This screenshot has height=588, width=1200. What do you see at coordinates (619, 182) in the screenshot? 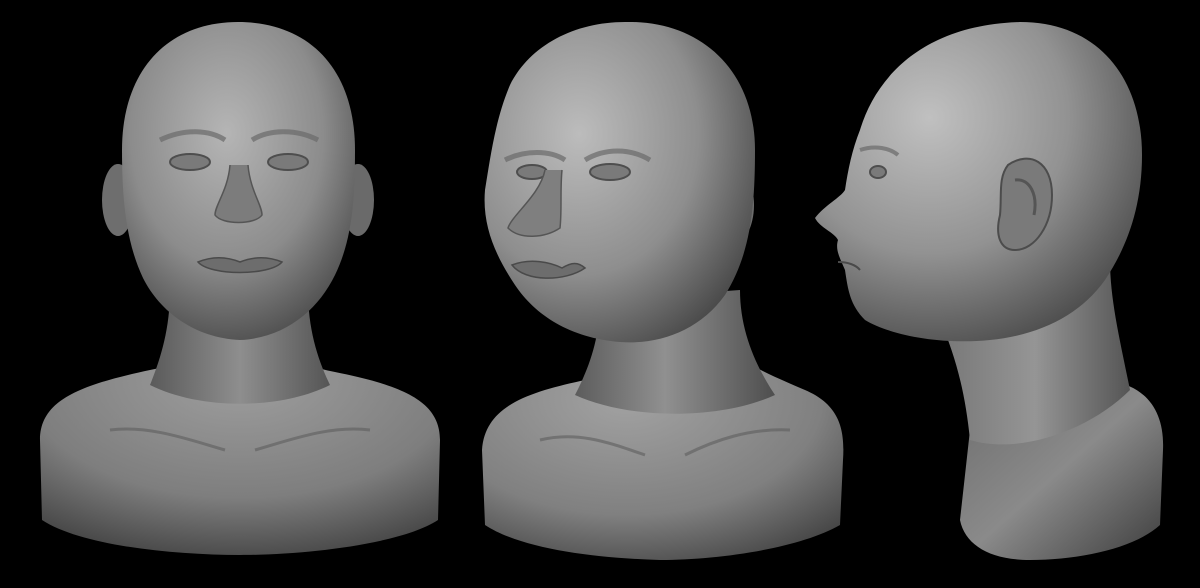
I see `bust-tq-head` at bounding box center [619, 182].